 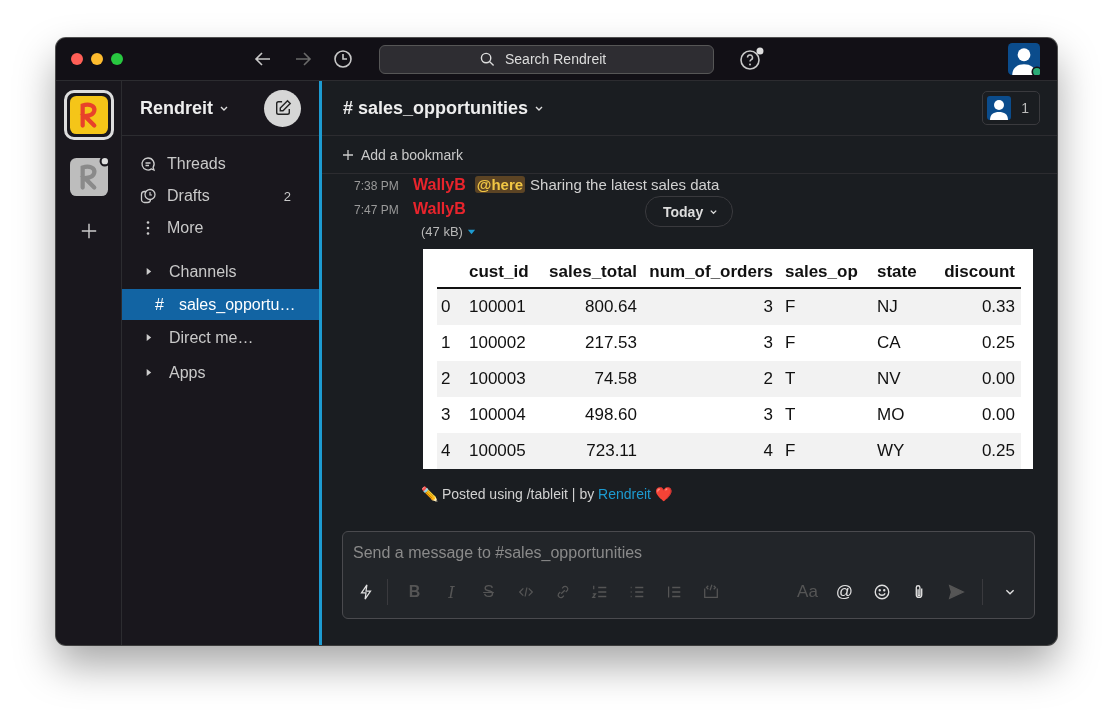 What do you see at coordinates (889, 378) in the screenshot?
I see `table-cell: NV` at bounding box center [889, 378].